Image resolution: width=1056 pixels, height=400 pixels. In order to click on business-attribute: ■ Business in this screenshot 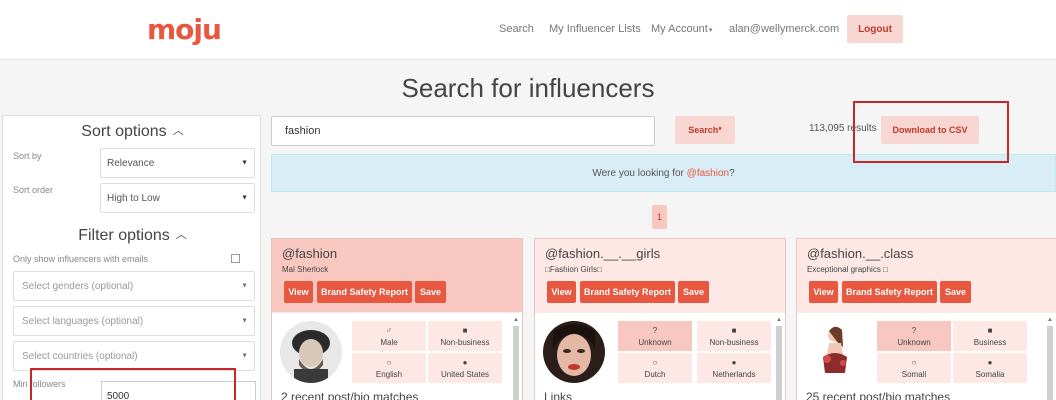, I will do `click(990, 336)`.